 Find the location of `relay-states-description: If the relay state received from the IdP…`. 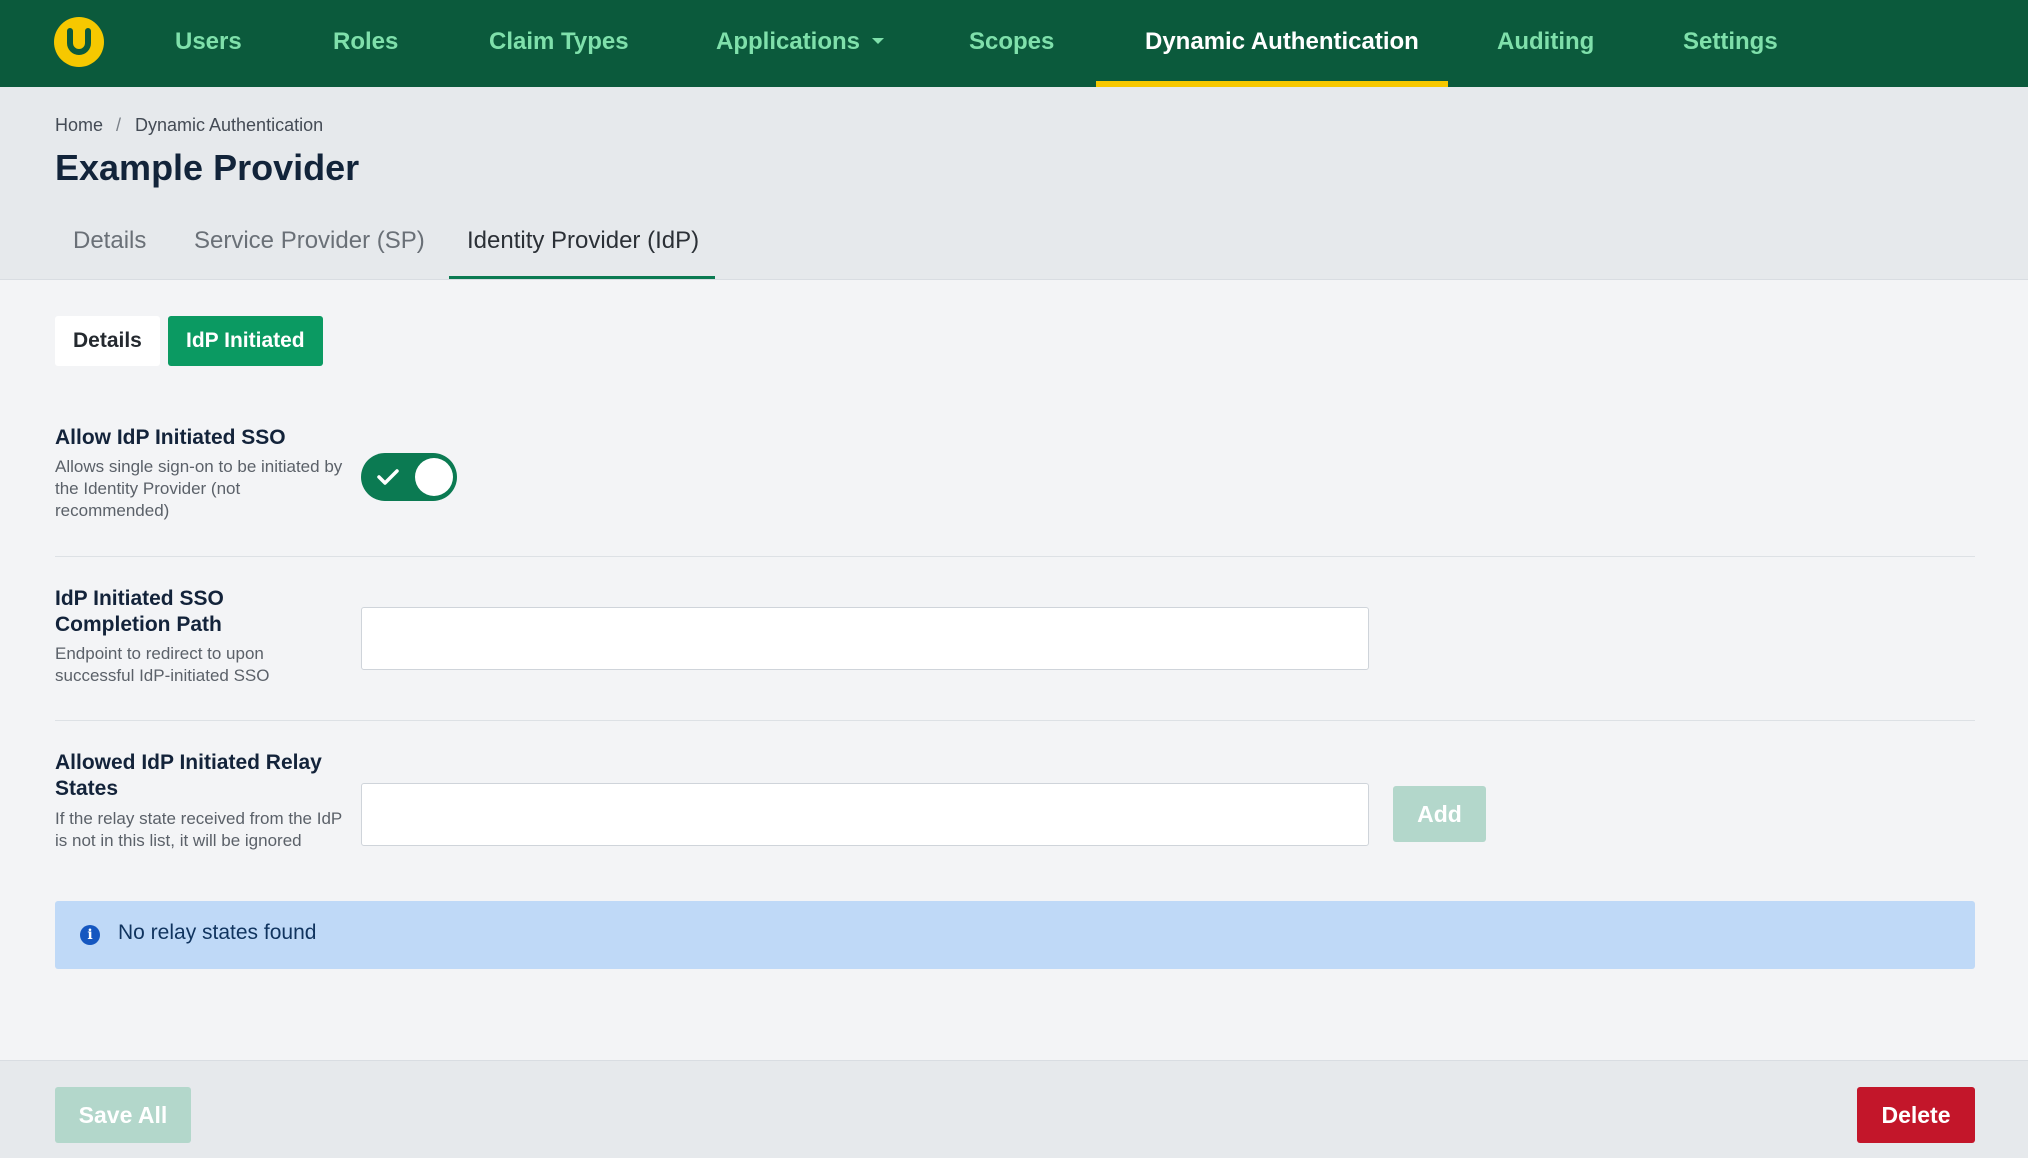

relay-states-description: If the relay state received from the IdP… is located at coordinates (198, 829).